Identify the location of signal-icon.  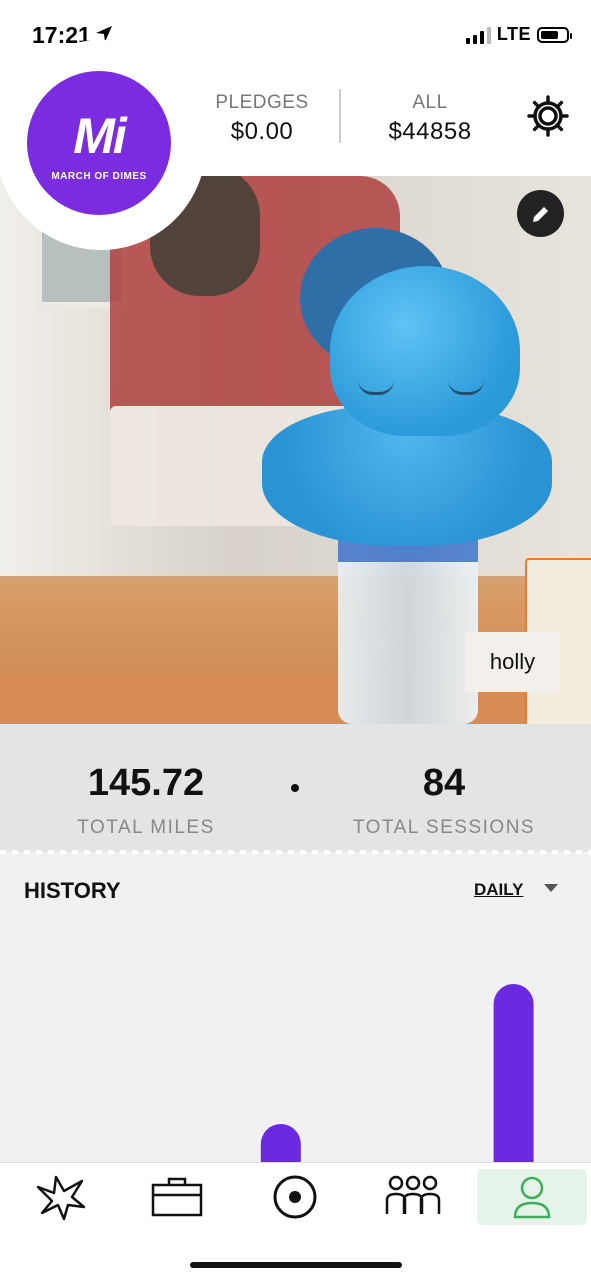
(478, 35).